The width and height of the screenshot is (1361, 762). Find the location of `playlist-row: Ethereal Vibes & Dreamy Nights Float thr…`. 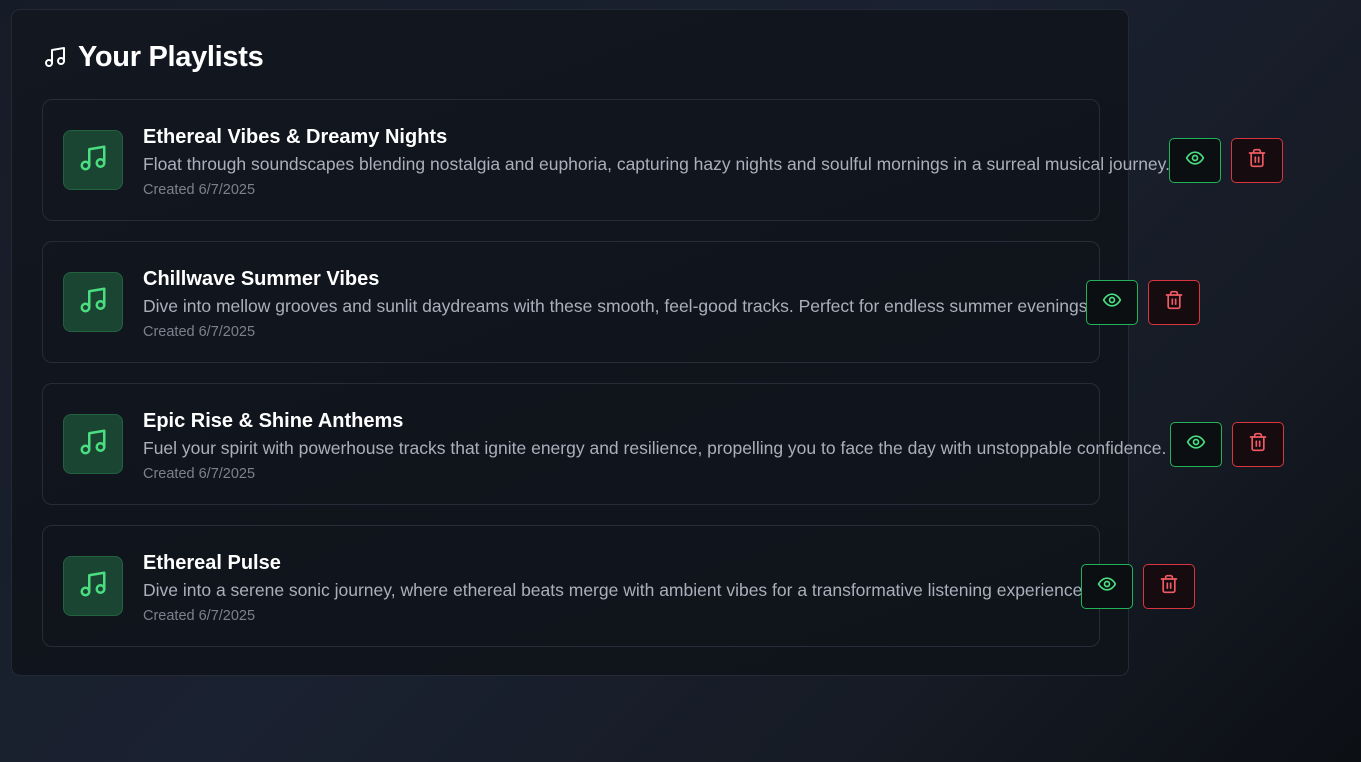

playlist-row: Ethereal Vibes & Dreamy Nights Float thr… is located at coordinates (606, 160).